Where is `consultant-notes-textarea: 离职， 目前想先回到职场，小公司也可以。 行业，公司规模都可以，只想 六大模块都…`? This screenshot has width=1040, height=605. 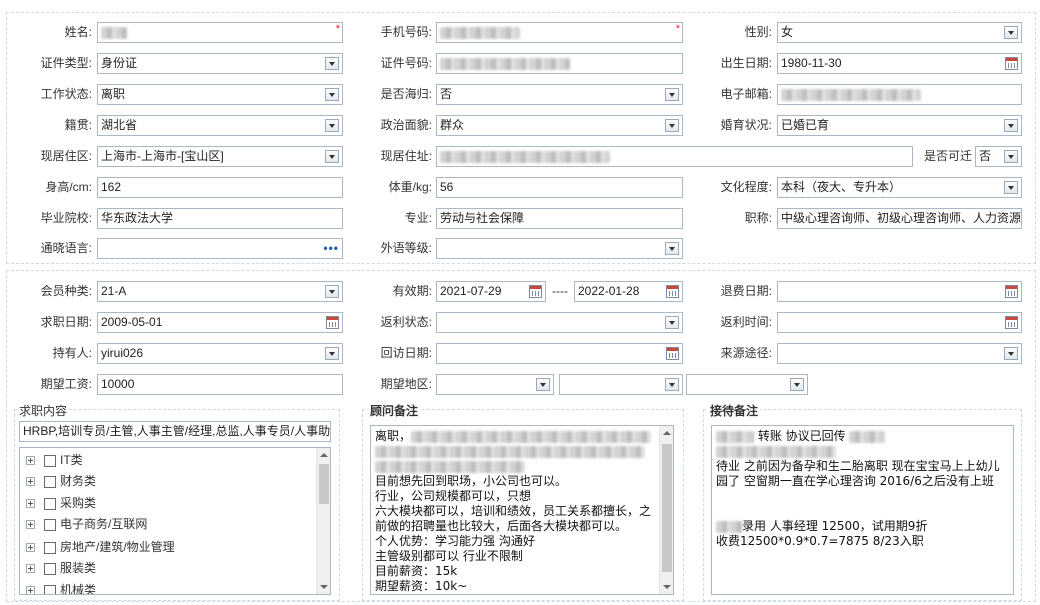 consultant-notes-textarea: 离职， 目前想先回到职场，小公司也可以。 行业，公司规模都可以，只想 六大模块都… is located at coordinates (522, 510).